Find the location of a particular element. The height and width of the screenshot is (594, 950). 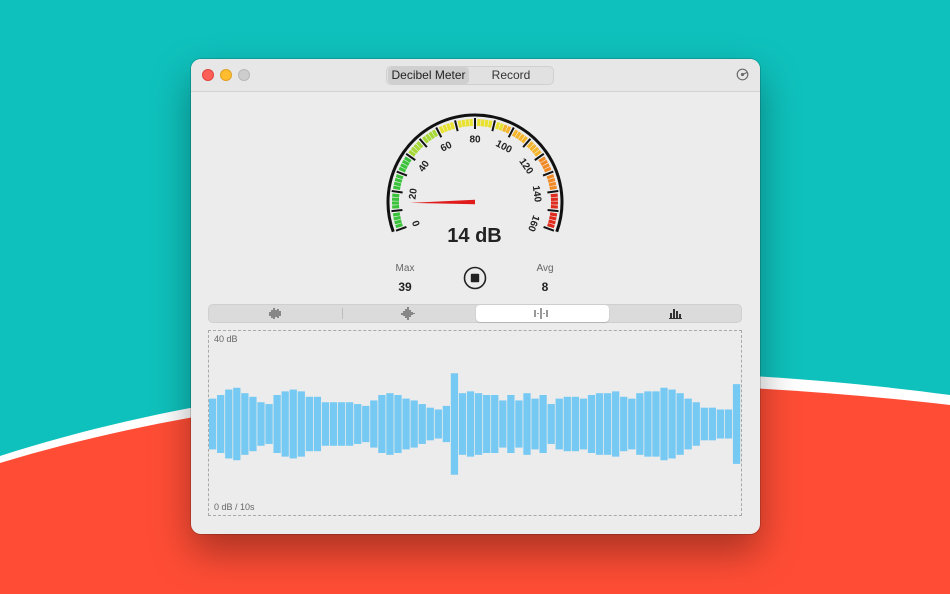

level-bars is located at coordinates (475, 424).